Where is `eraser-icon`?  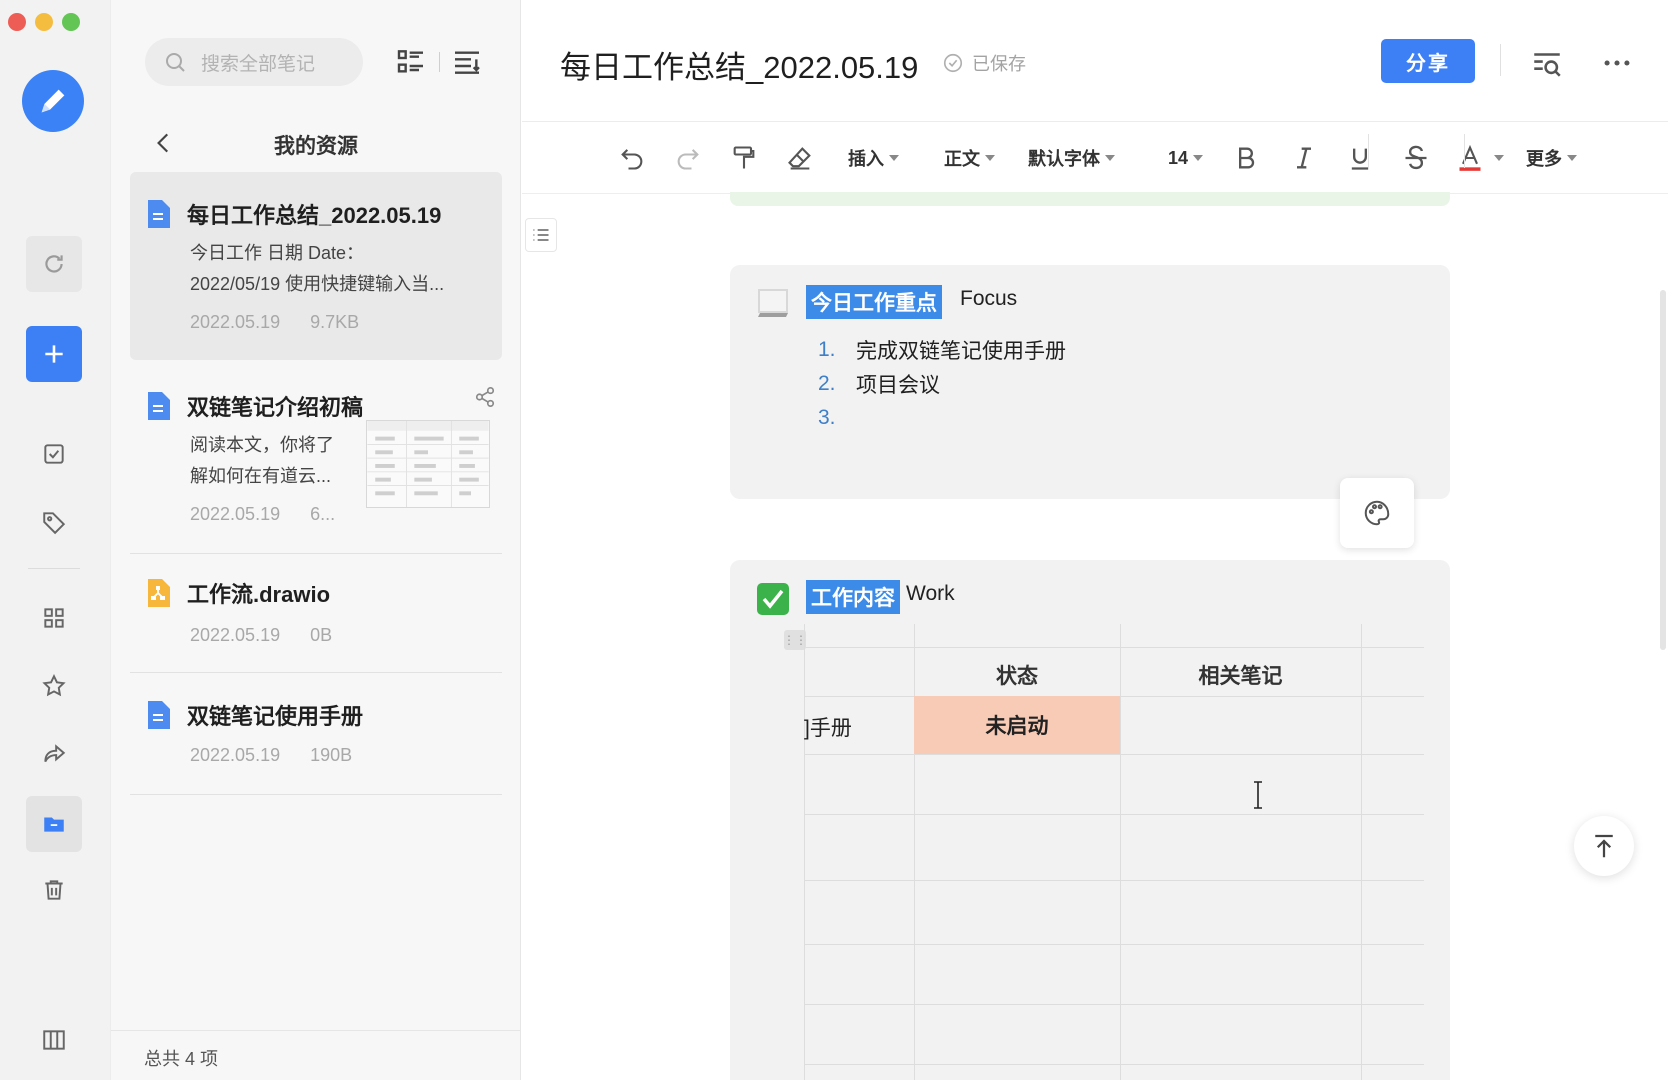 eraser-icon is located at coordinates (799, 158).